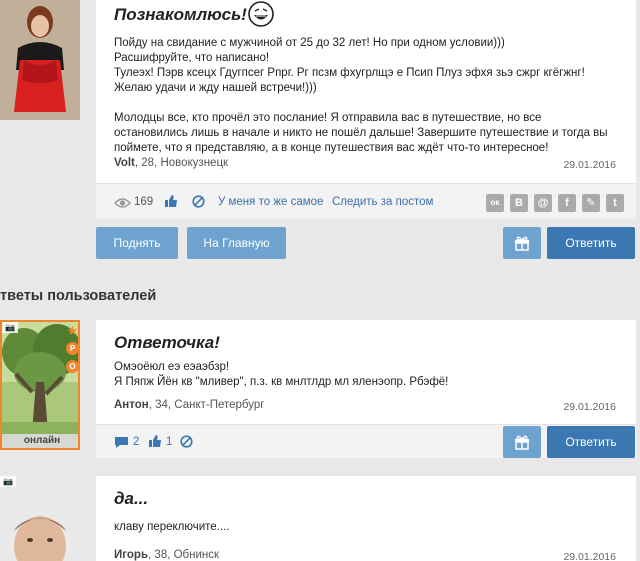 Image resolution: width=640 pixels, height=561 pixels. Describe the element at coordinates (184, 555) in the screenshot. I see `author-info: , 38, Обнинск` at that location.